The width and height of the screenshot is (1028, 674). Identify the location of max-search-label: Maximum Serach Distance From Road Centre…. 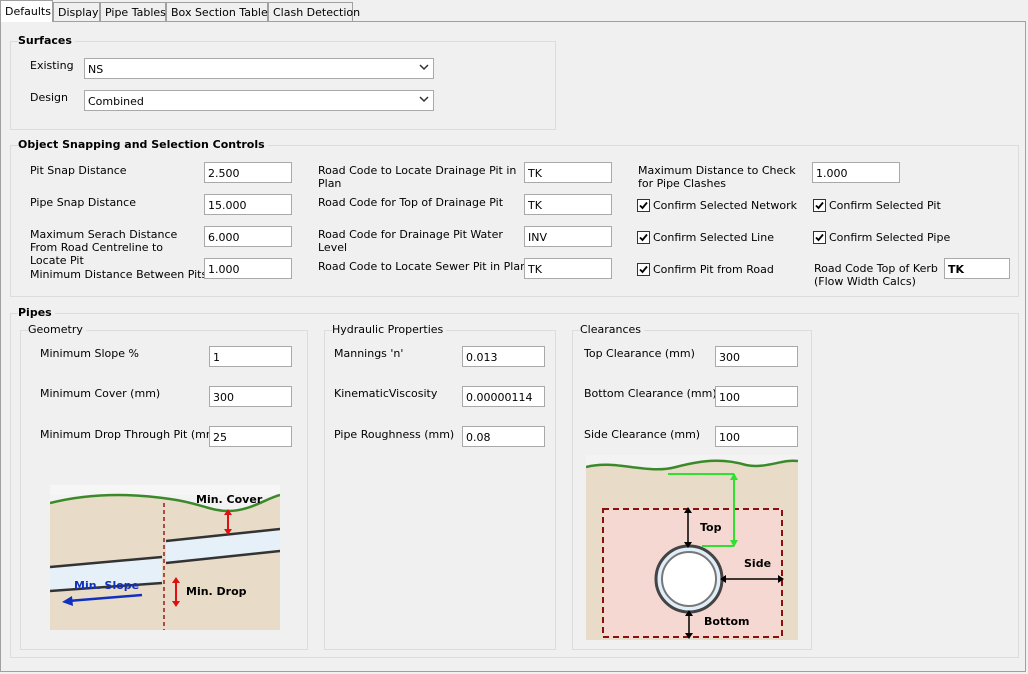
(104, 247).